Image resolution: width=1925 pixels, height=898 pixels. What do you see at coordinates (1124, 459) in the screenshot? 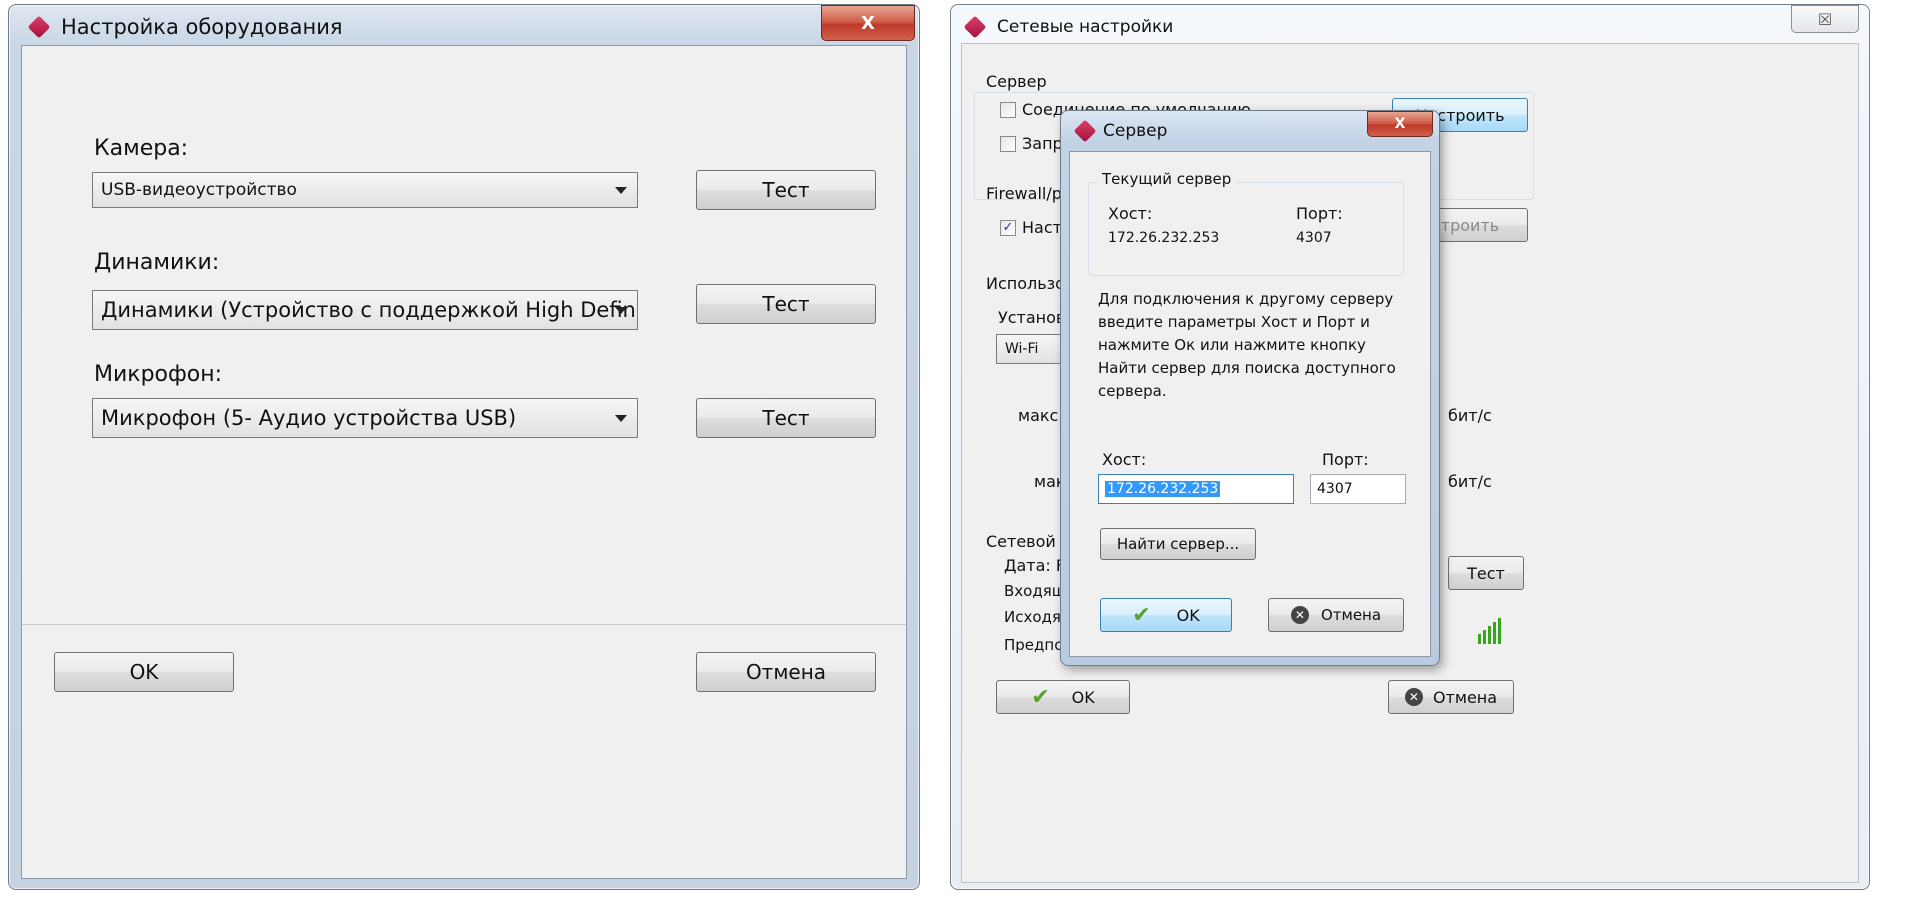
I see `host-input-label: Хост:` at bounding box center [1124, 459].